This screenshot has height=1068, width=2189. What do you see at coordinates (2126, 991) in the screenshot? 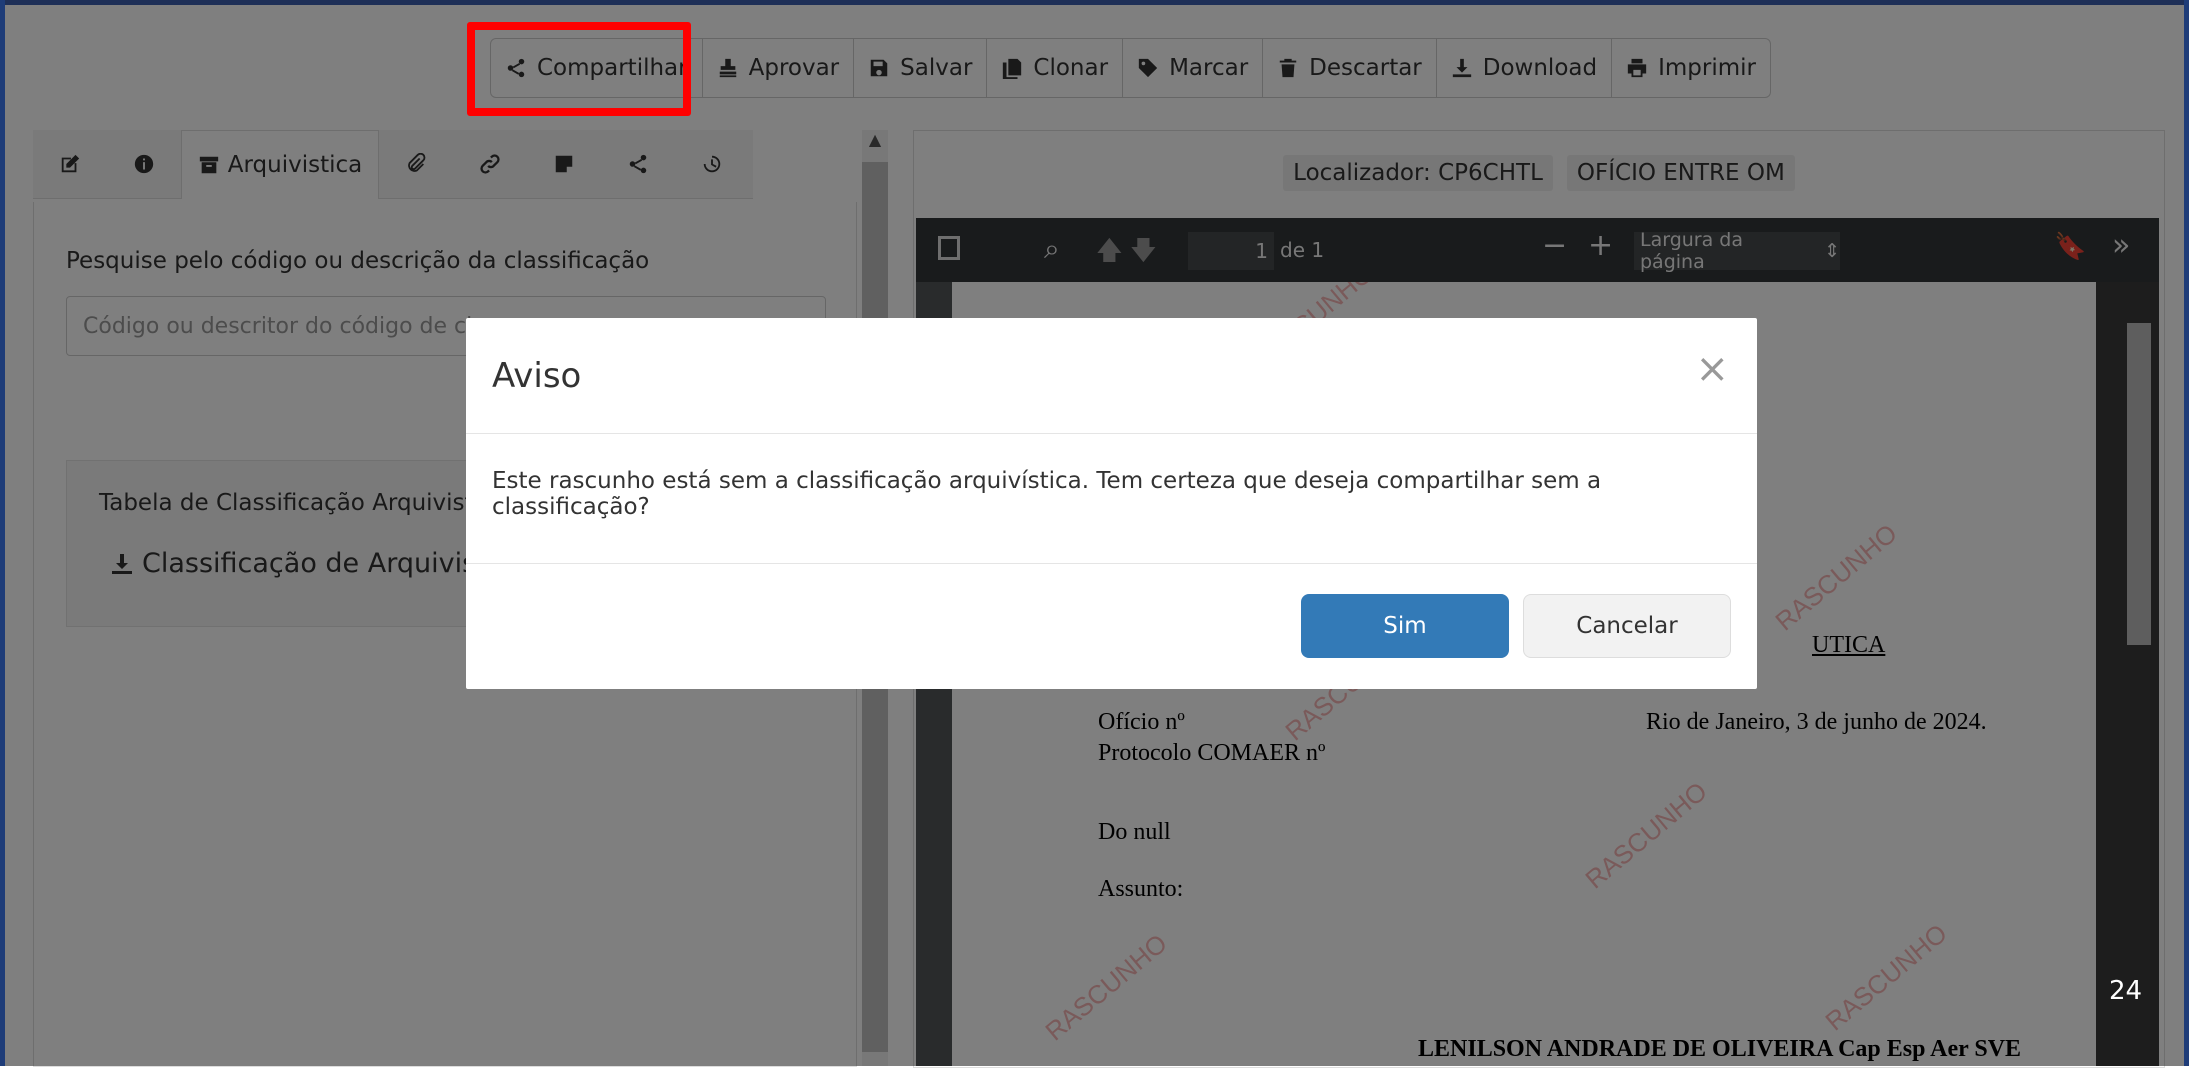
I see `slide-page-number: 24` at bounding box center [2126, 991].